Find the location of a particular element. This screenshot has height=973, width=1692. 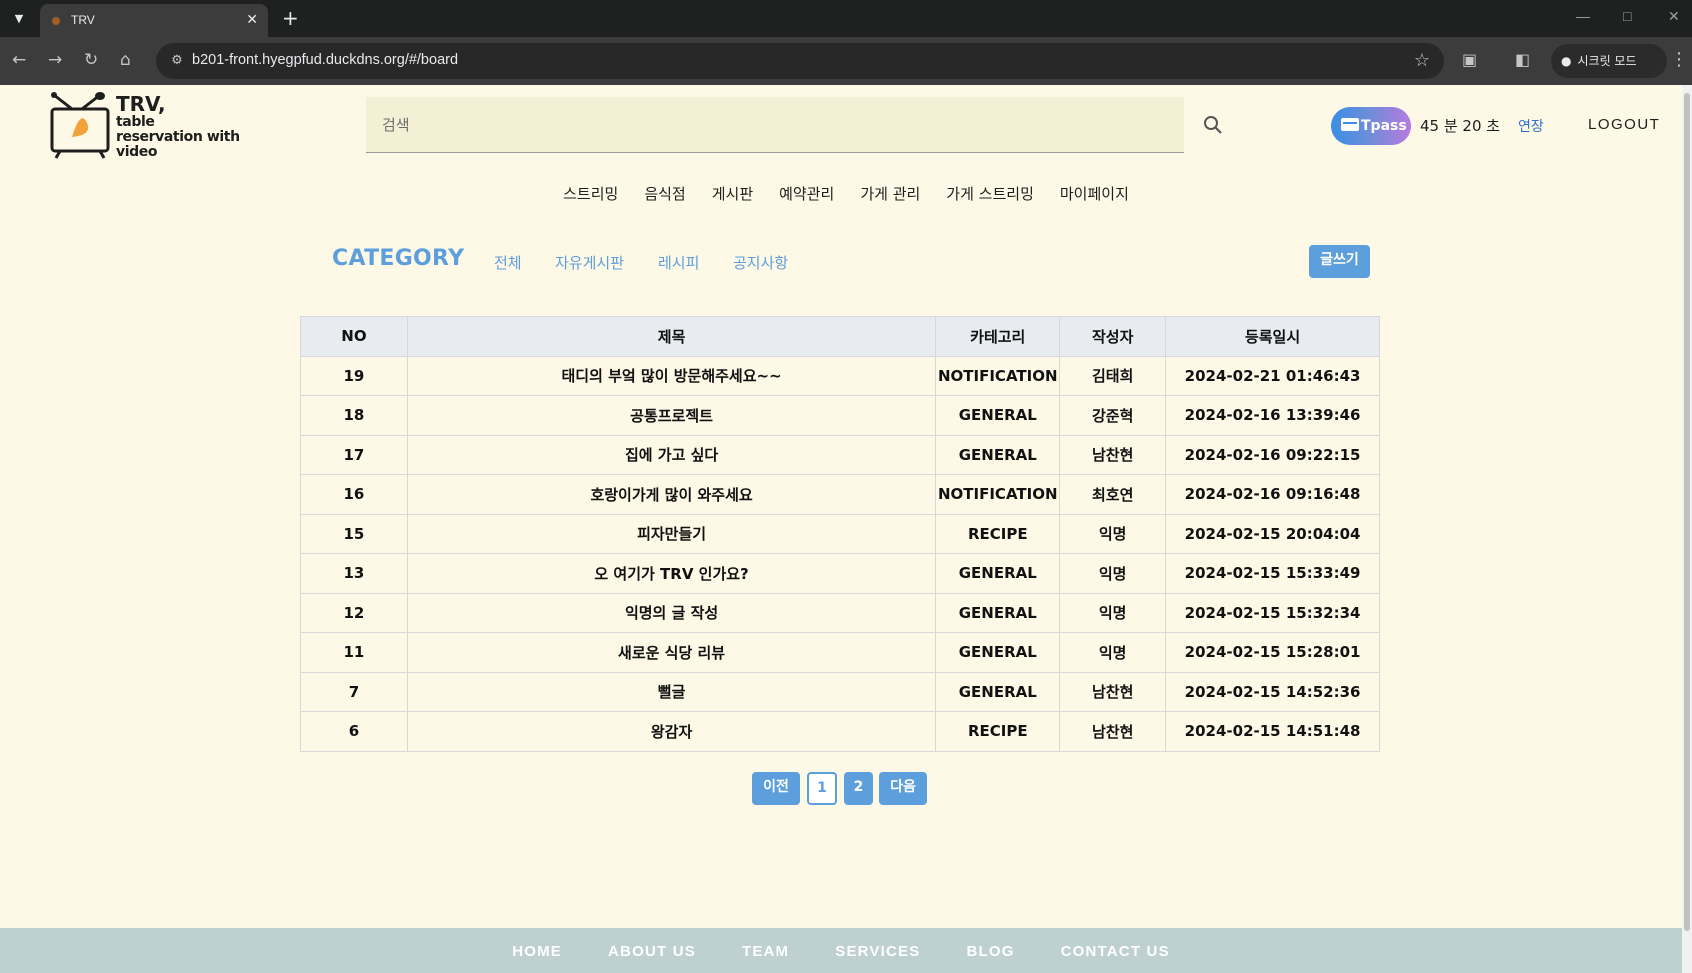

cell-title: 익명의 글 작성 is located at coordinates (671, 612).